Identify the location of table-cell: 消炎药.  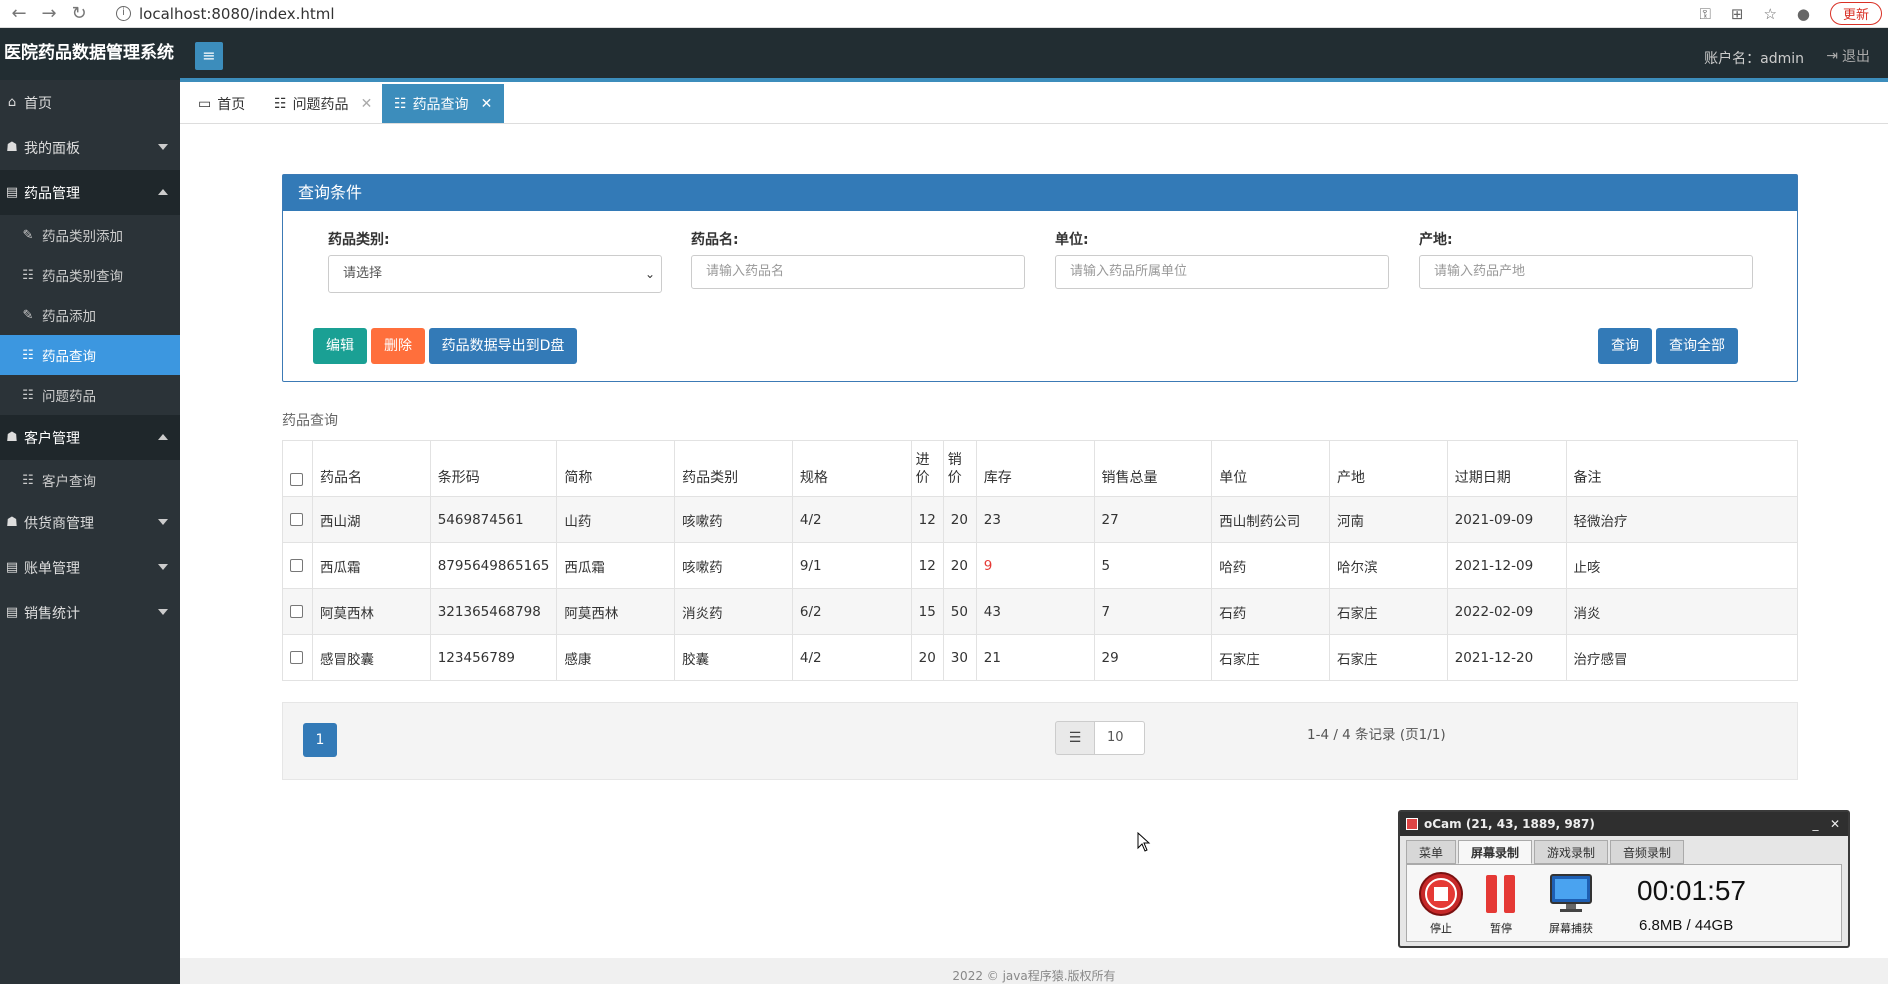
(733, 611).